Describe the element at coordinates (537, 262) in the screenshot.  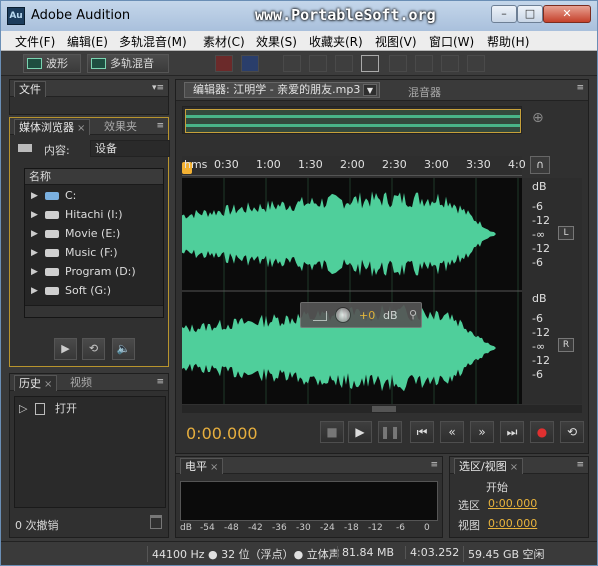
I see `db-label: -6` at that location.